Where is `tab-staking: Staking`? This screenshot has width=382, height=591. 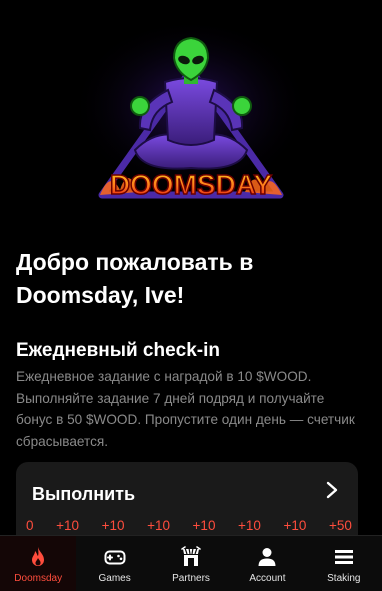 tab-staking: Staking is located at coordinates (344, 563).